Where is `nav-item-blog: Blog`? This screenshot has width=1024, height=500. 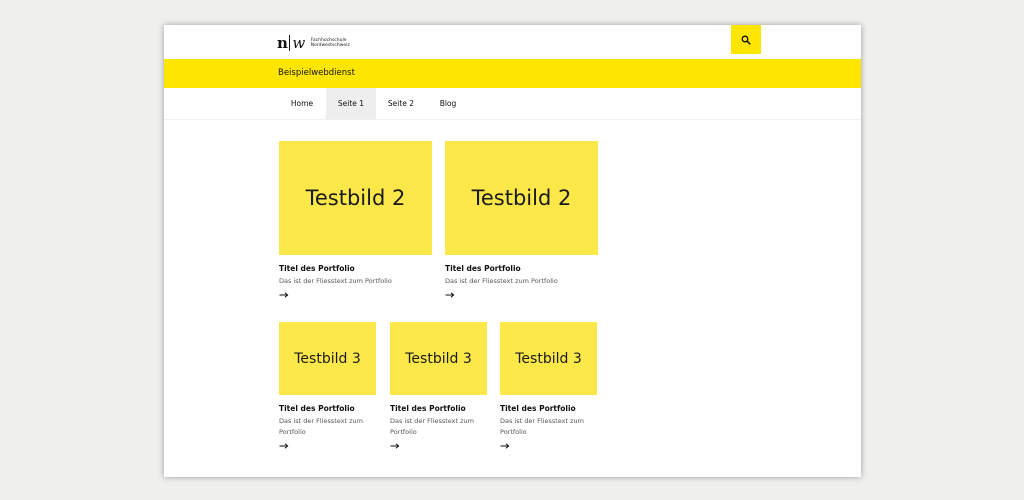
nav-item-blog: Blog is located at coordinates (448, 103).